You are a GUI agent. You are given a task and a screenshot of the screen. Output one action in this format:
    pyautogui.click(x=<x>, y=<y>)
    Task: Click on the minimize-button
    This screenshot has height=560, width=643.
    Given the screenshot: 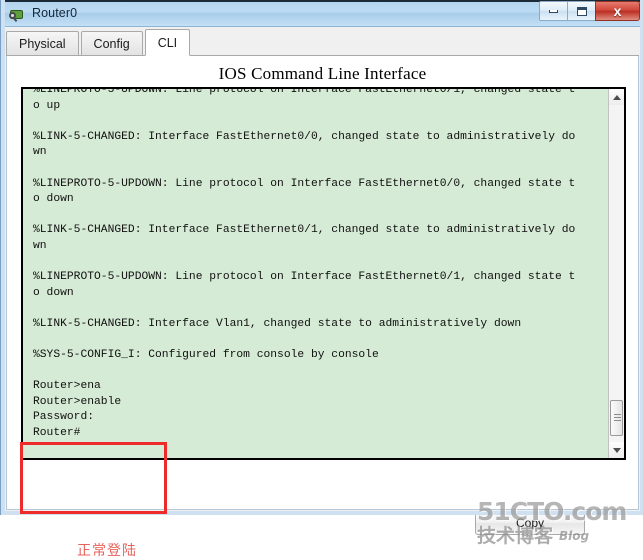 What is the action you would take?
    pyautogui.click(x=553, y=11)
    